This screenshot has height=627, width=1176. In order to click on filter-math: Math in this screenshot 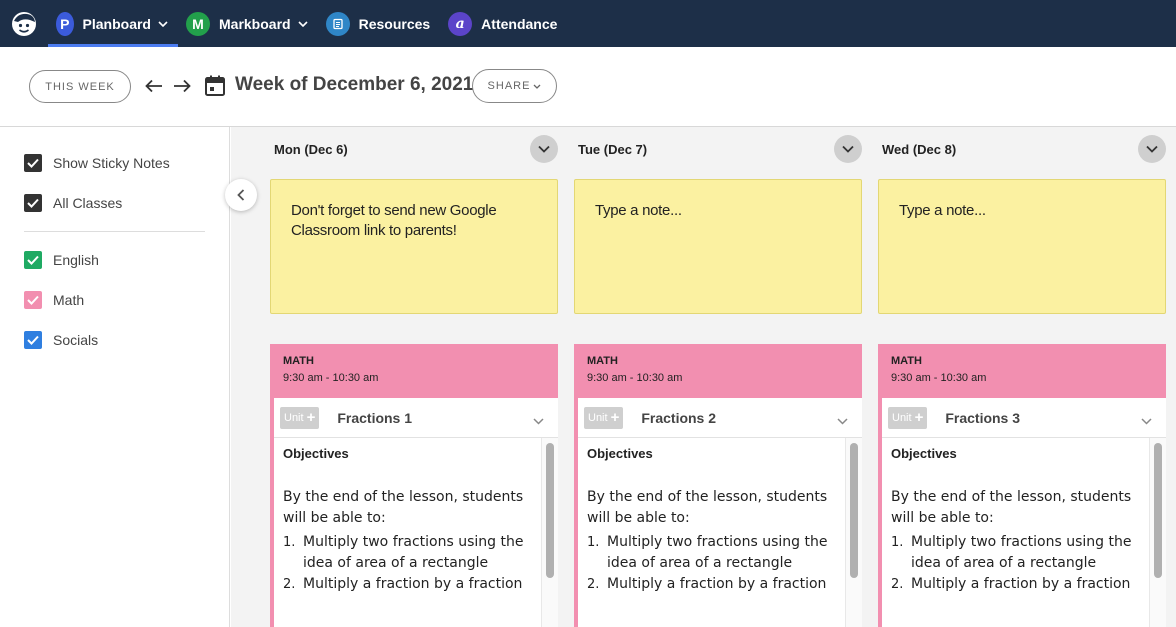, I will do `click(54, 300)`.